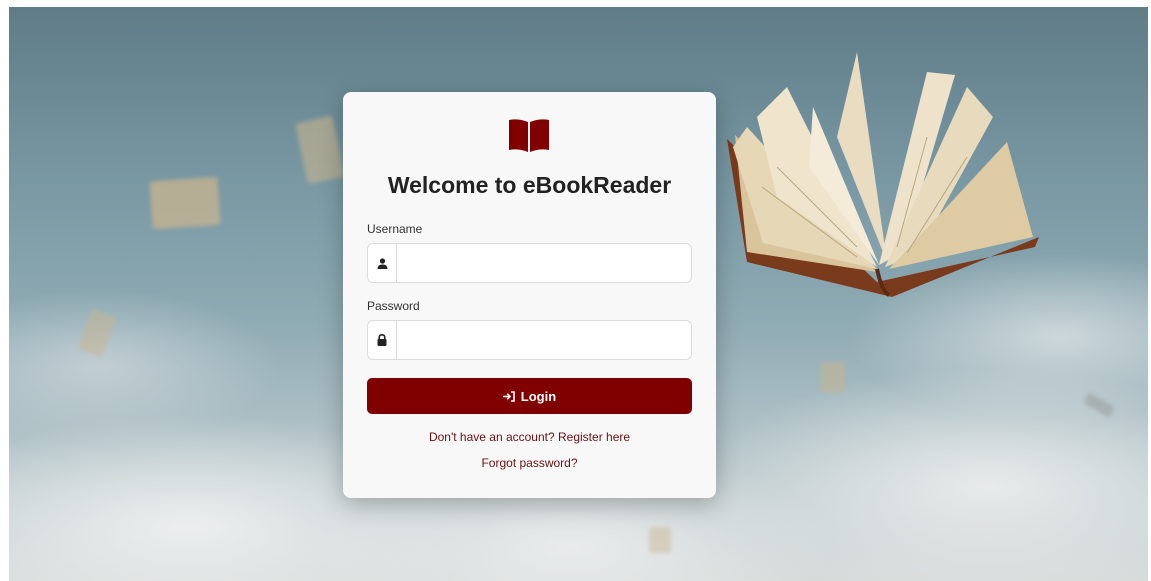 The width and height of the screenshot is (1151, 581). What do you see at coordinates (529, 135) in the screenshot?
I see `book-open-icon` at bounding box center [529, 135].